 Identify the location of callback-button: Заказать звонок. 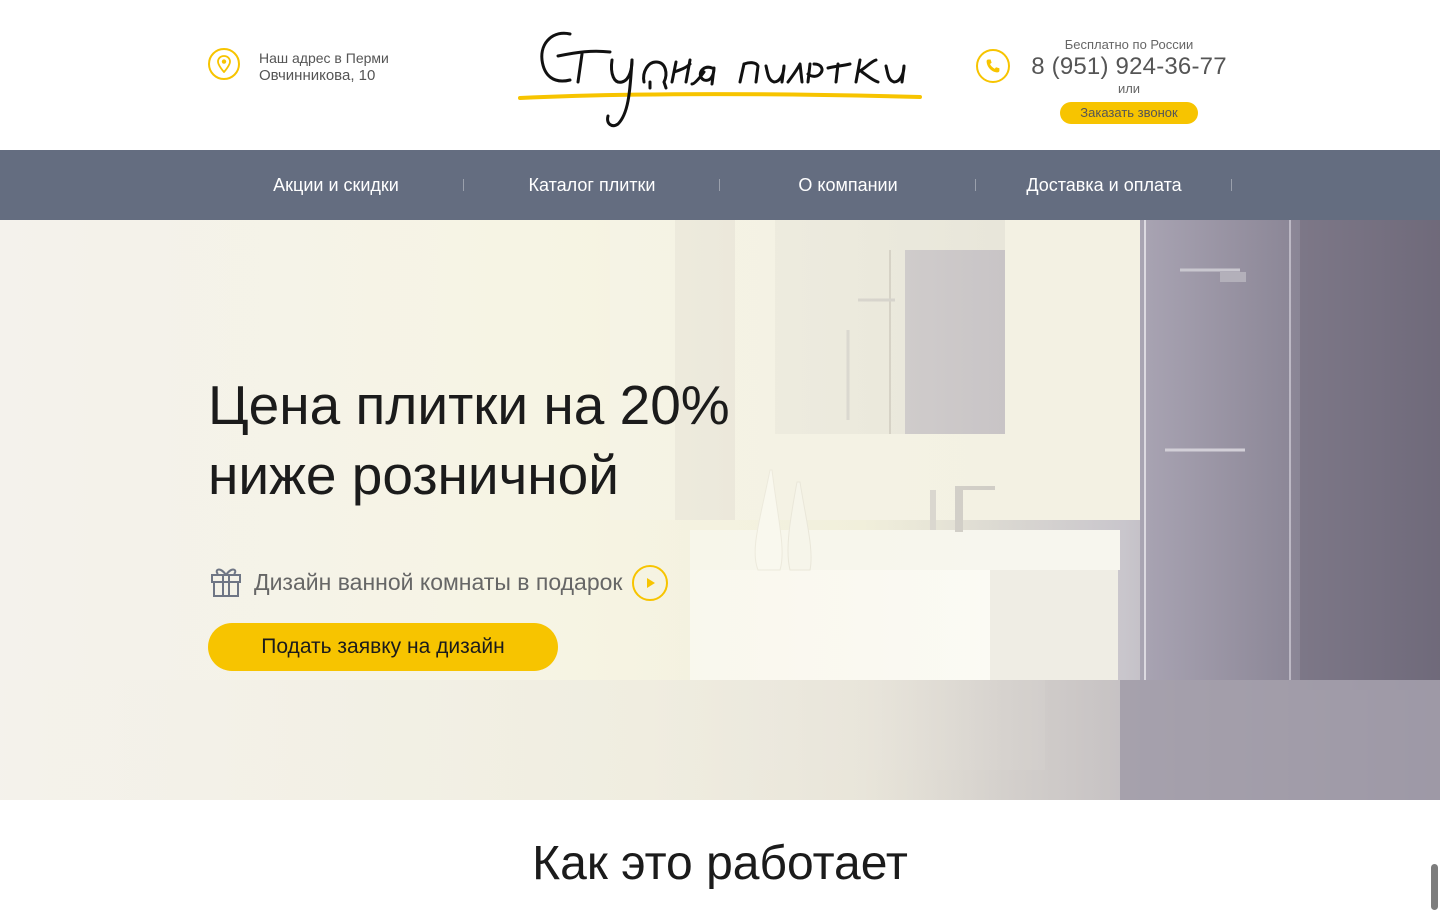
(1129, 113).